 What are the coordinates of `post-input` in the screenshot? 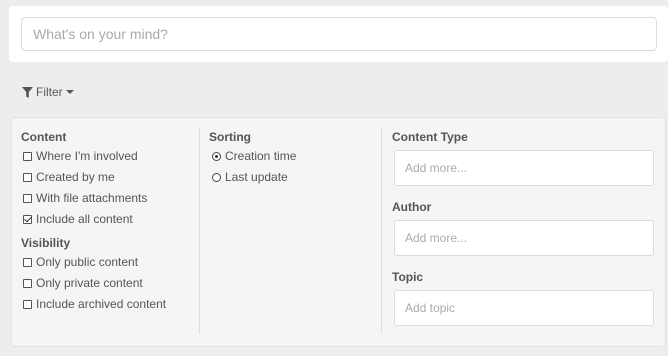 It's located at (339, 34).